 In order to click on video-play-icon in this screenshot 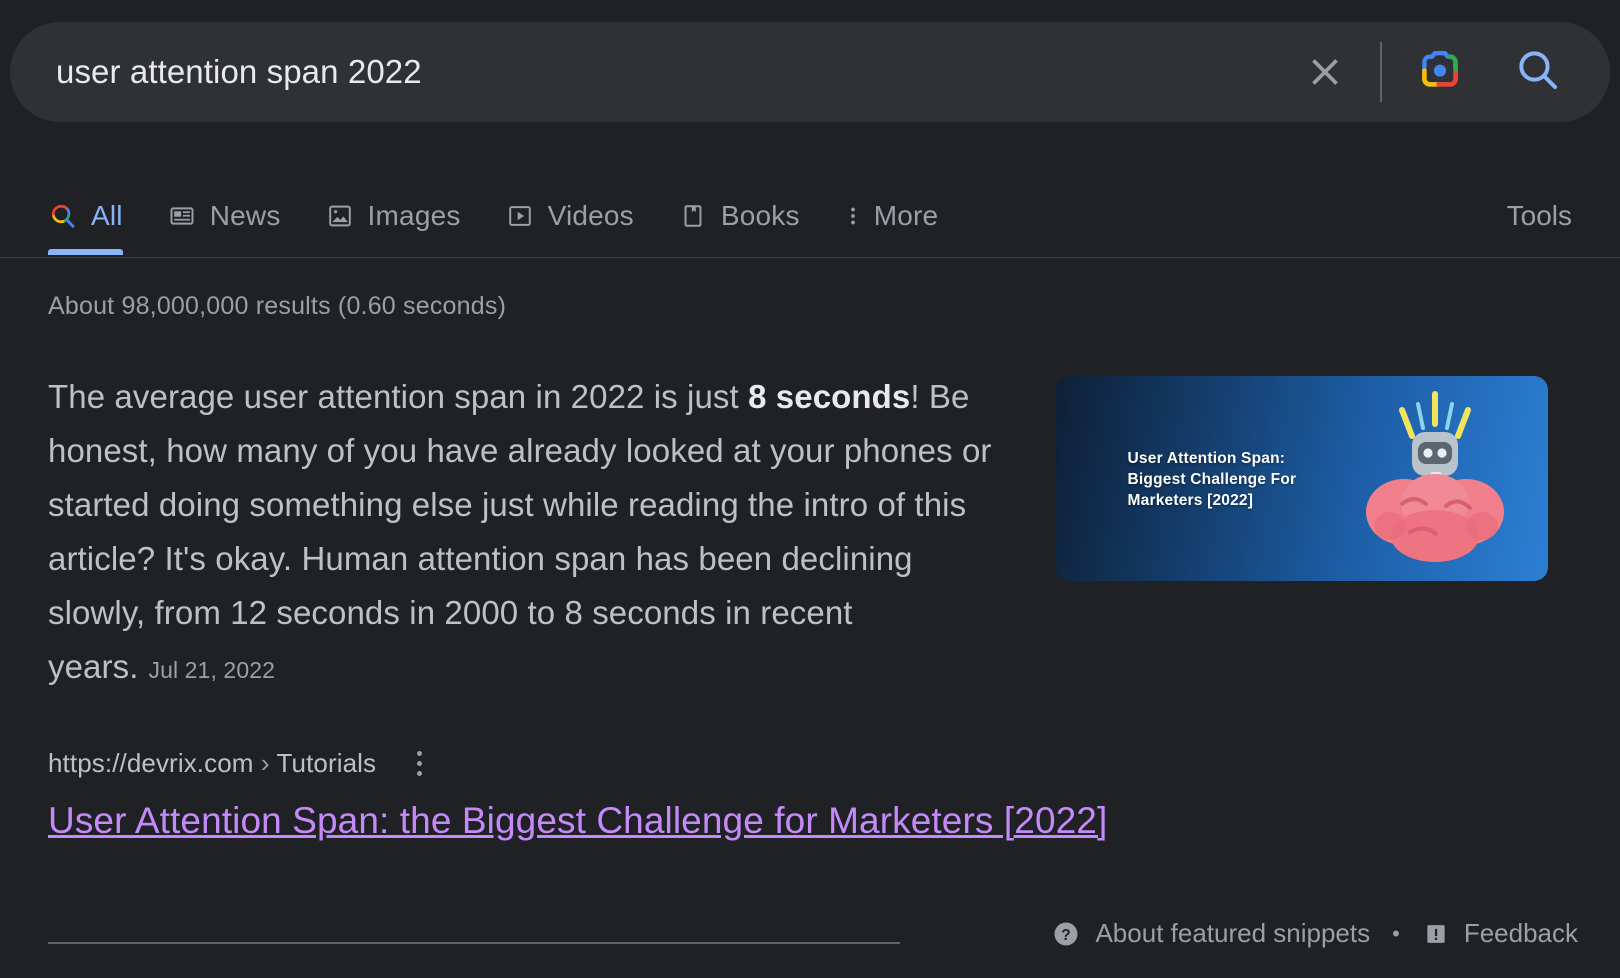, I will do `click(520, 216)`.